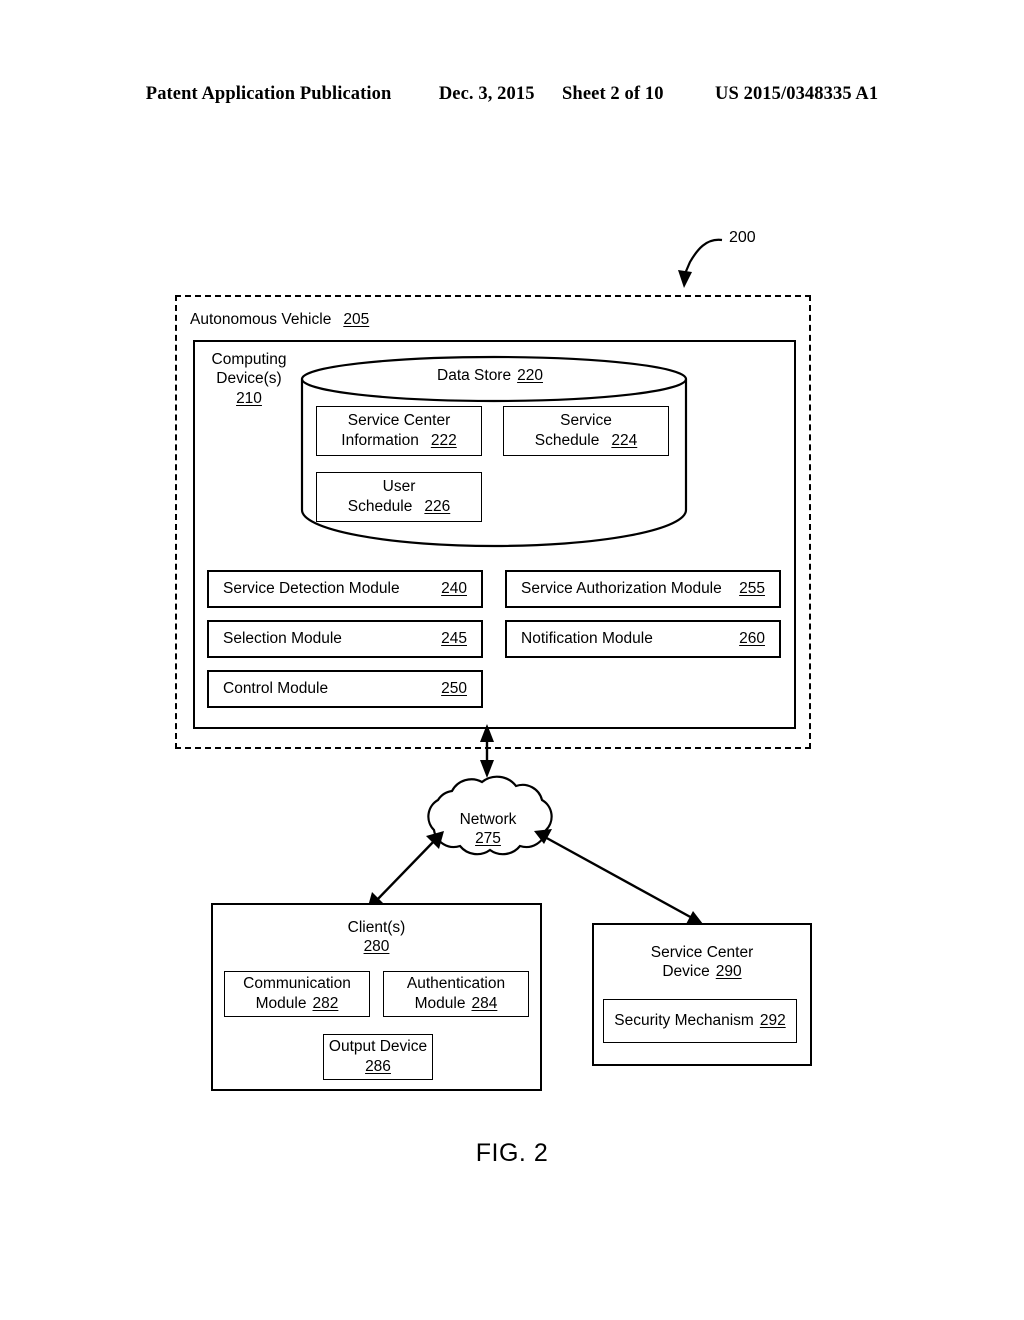 The image size is (1024, 1320). What do you see at coordinates (621, 588) in the screenshot?
I see `service-authorization-module-label: Service Authorization Module` at bounding box center [621, 588].